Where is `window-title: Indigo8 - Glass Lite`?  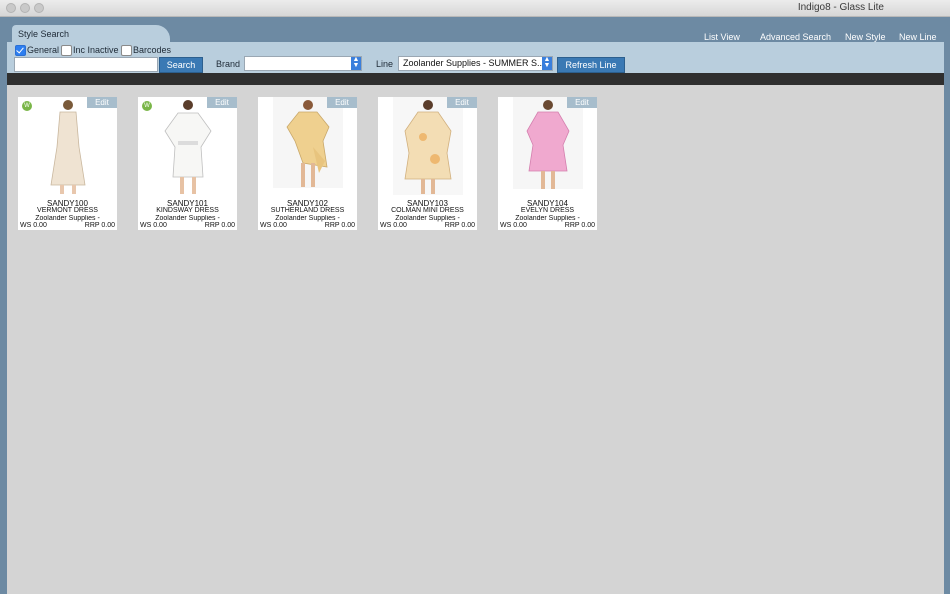
window-title: Indigo8 - Glass Lite is located at coordinates (840, 7).